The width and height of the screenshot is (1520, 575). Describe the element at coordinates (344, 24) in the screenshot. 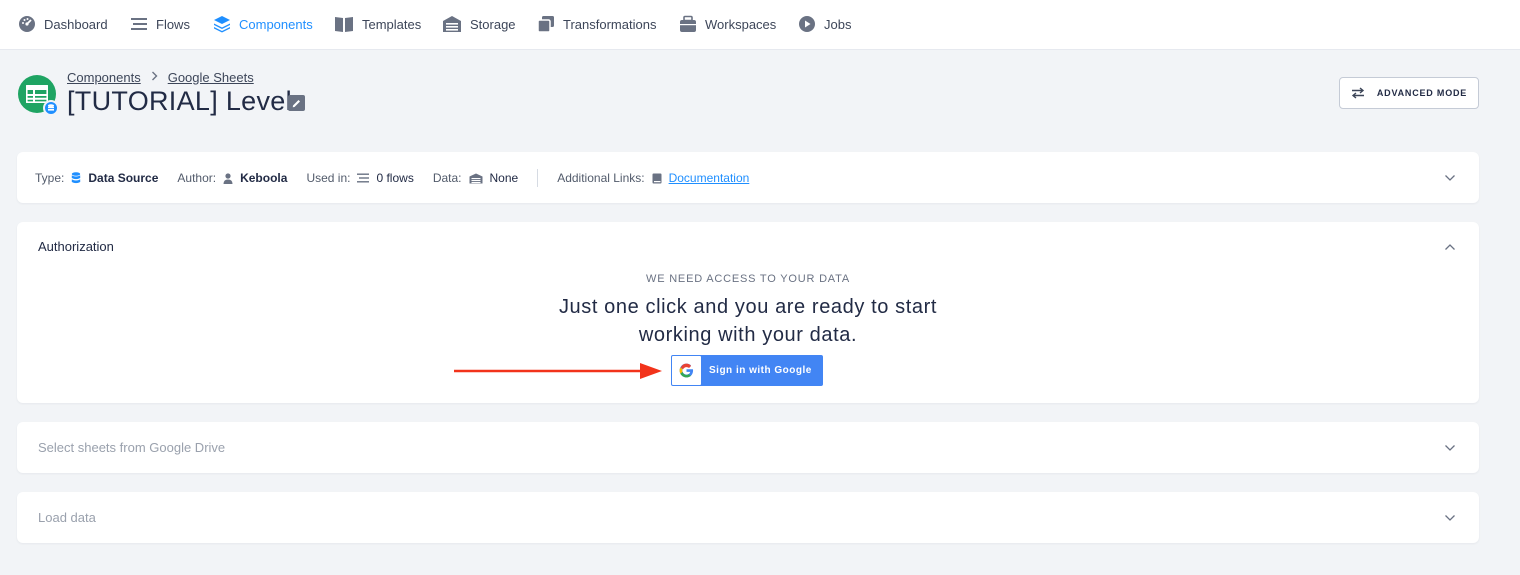

I see `templates-icon` at that location.